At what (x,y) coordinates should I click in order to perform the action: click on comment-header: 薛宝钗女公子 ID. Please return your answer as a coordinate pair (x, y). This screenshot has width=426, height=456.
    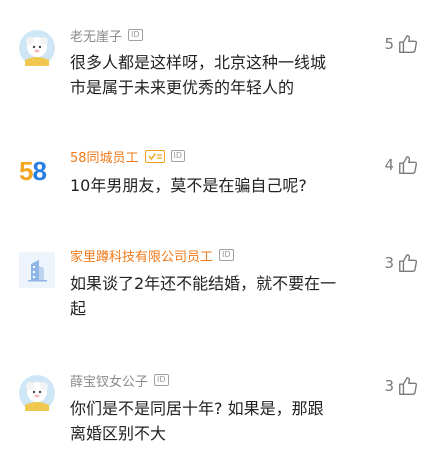
    Looking at the image, I should click on (119, 380).